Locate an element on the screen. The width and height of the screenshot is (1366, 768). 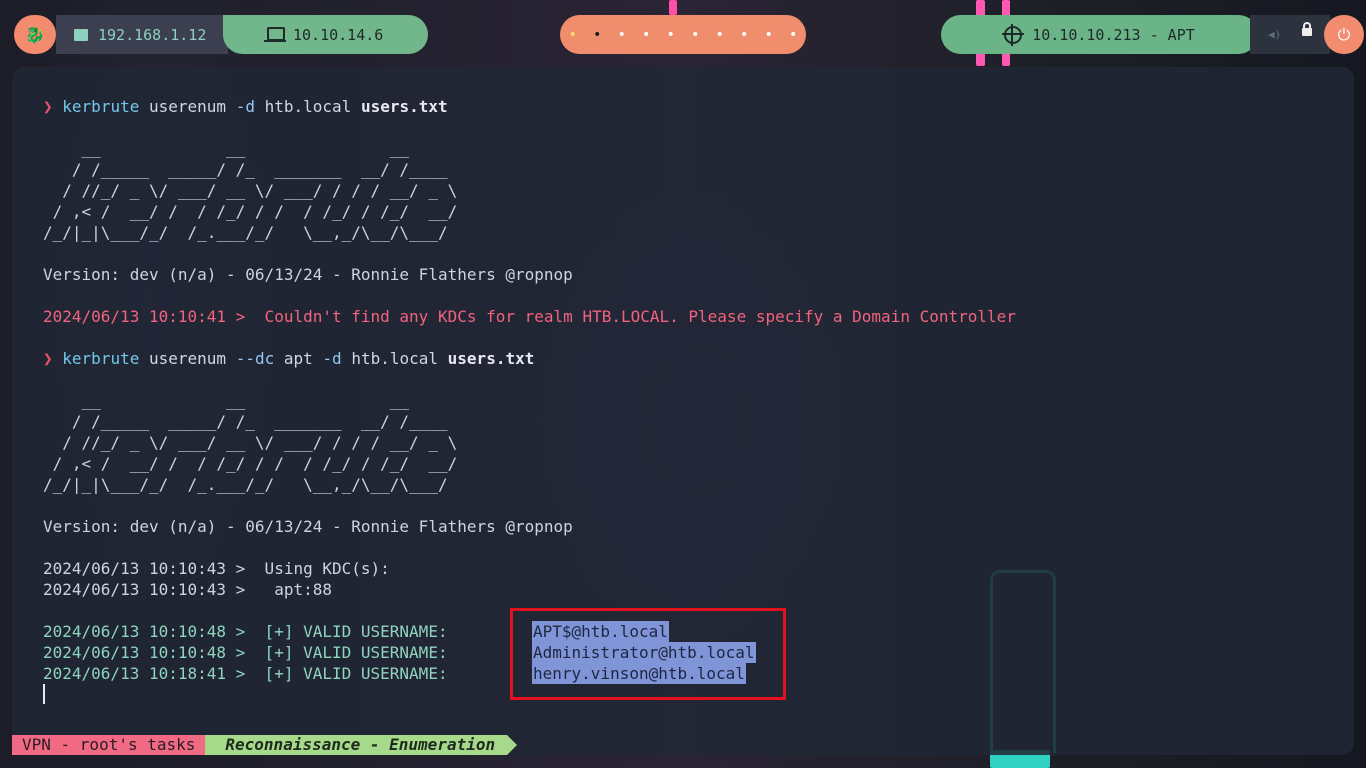
workspace-1: • is located at coordinates (573, 35).